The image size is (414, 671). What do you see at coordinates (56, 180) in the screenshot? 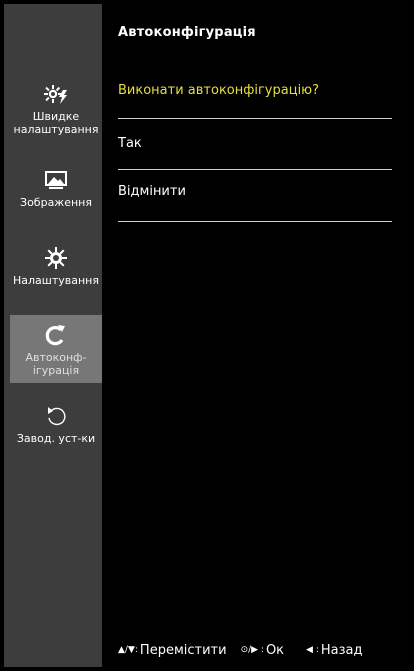
I see `picture-icon` at bounding box center [56, 180].